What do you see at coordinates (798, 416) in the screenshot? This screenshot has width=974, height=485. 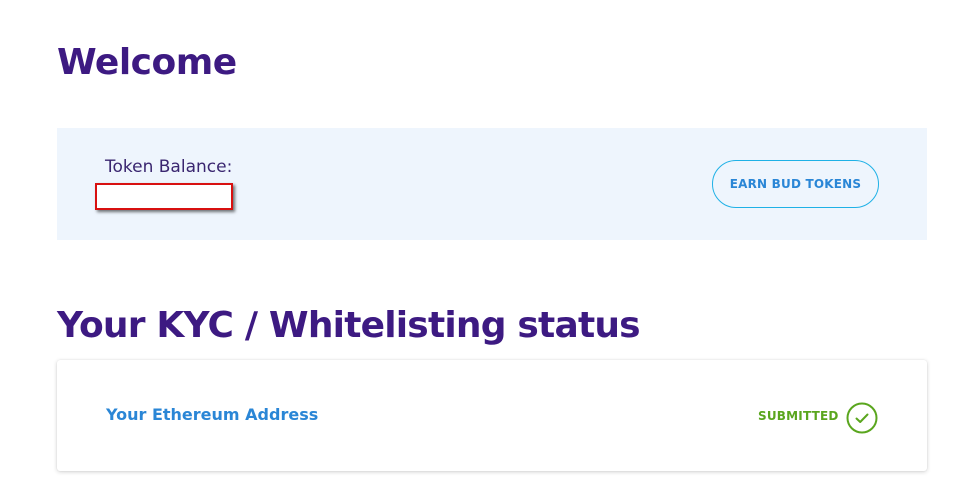 I see `kyc-status-label: SUBMITTED` at bounding box center [798, 416].